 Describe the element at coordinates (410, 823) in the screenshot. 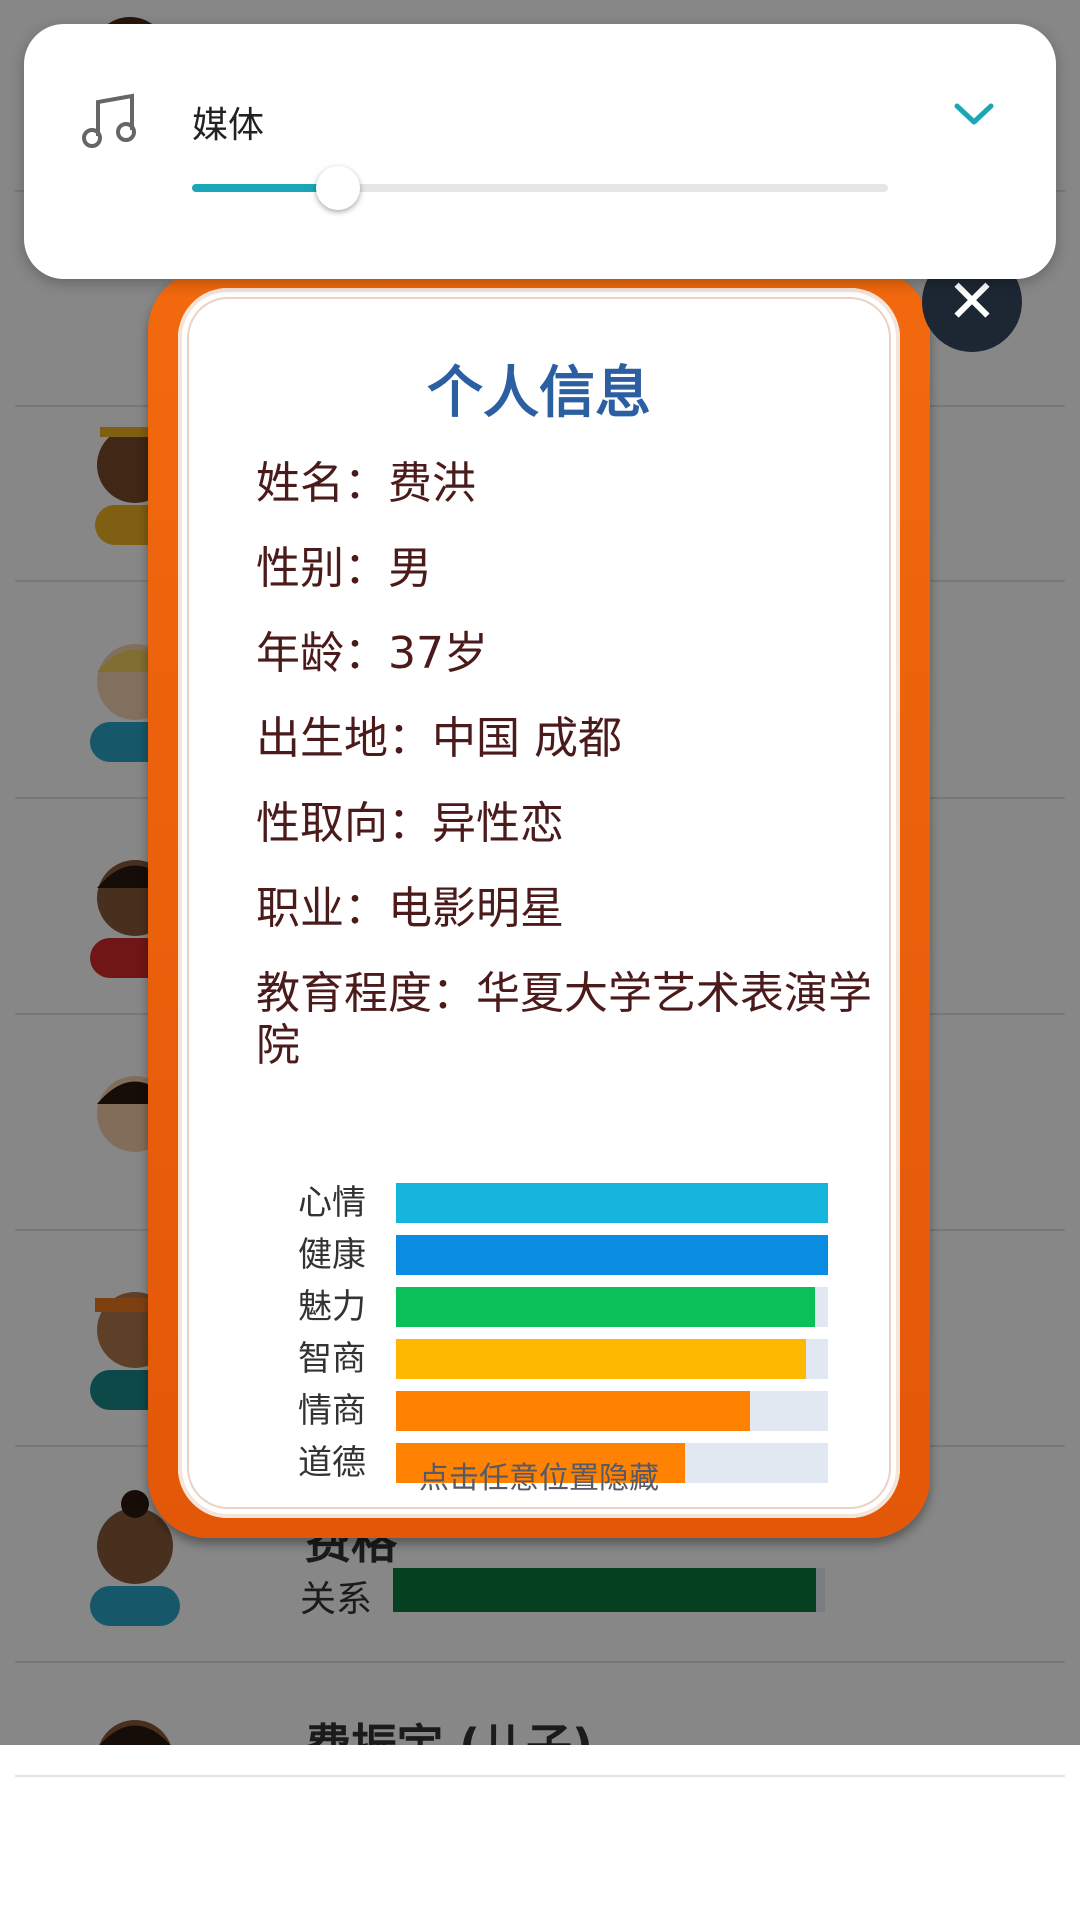

I see `info-orientation: 性取向：异性恋` at that location.